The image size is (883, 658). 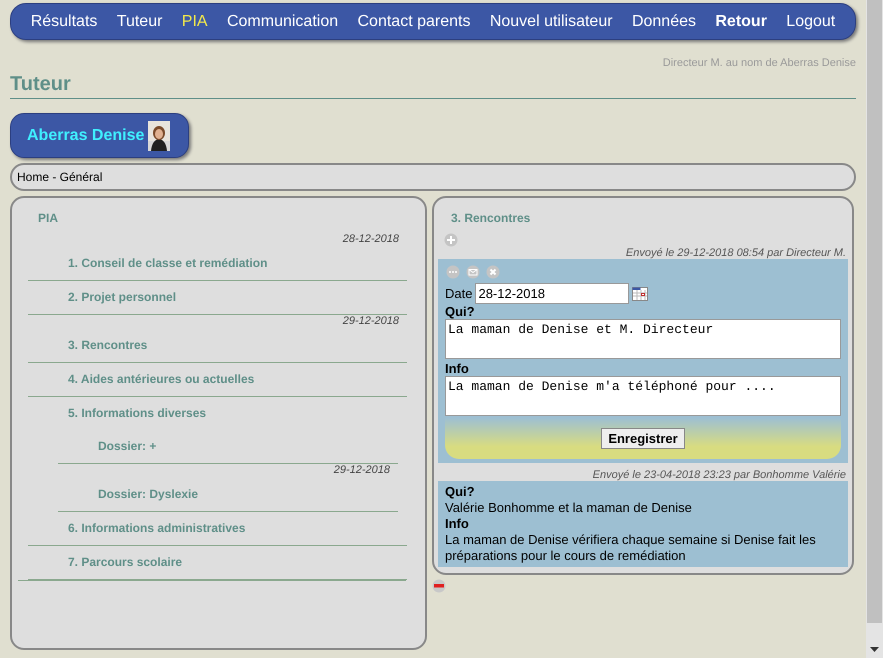 I want to click on close-icon, so click(x=493, y=272).